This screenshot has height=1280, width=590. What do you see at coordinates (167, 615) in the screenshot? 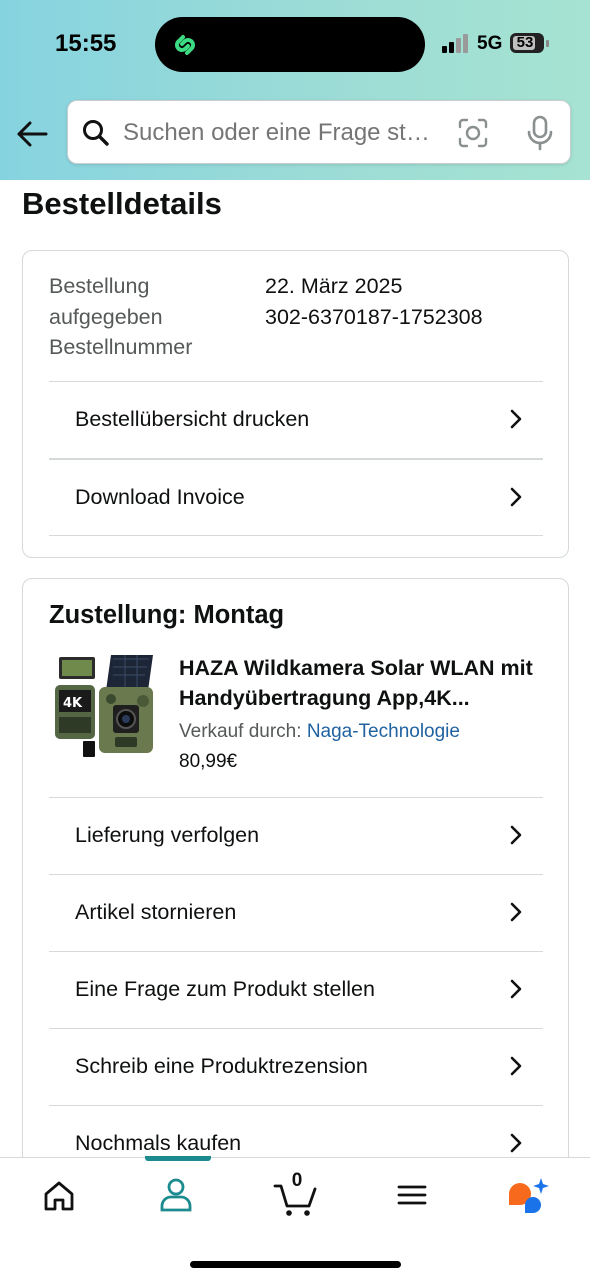
I see `delivery-status-title: Zustellung: Montag` at bounding box center [167, 615].